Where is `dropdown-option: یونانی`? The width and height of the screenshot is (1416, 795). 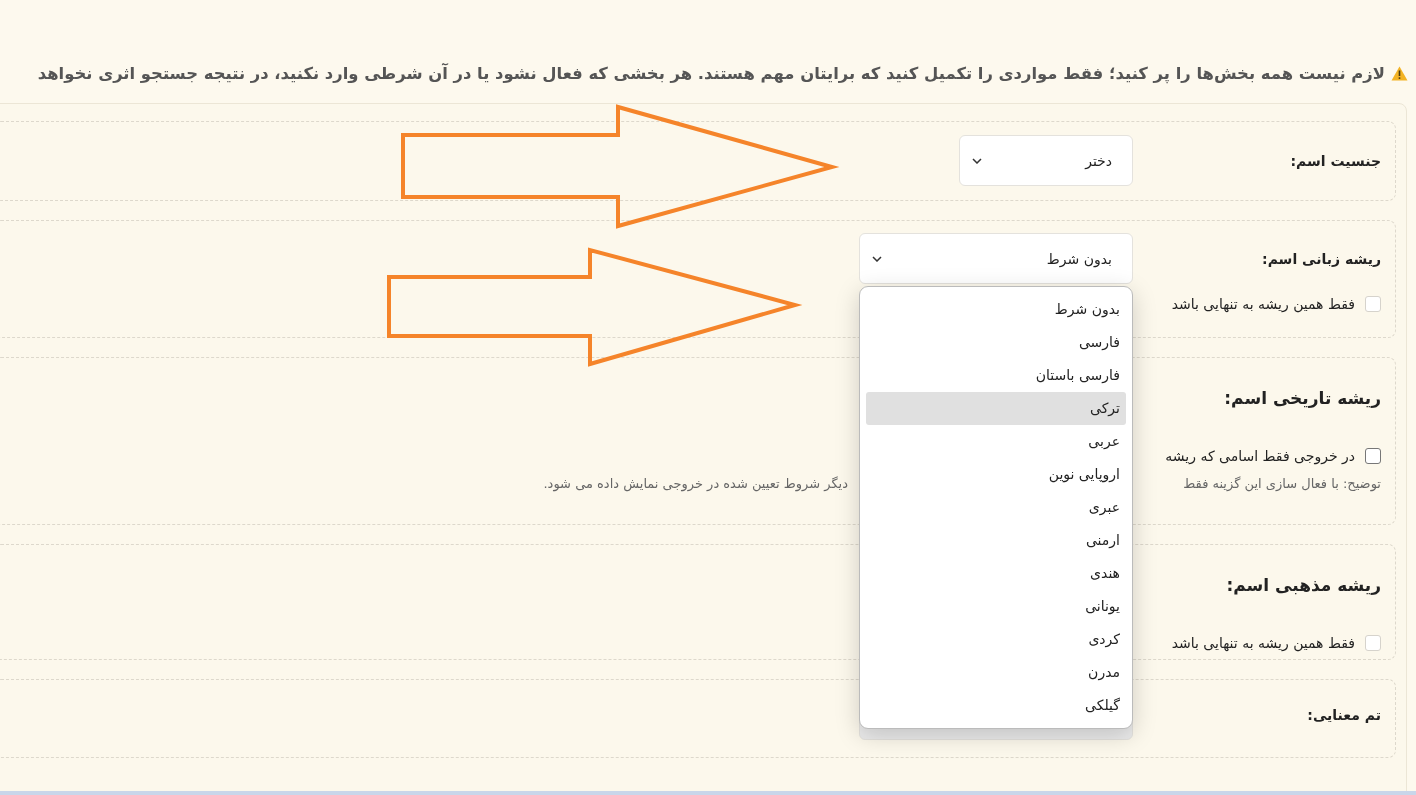 dropdown-option: یونانی is located at coordinates (996, 606).